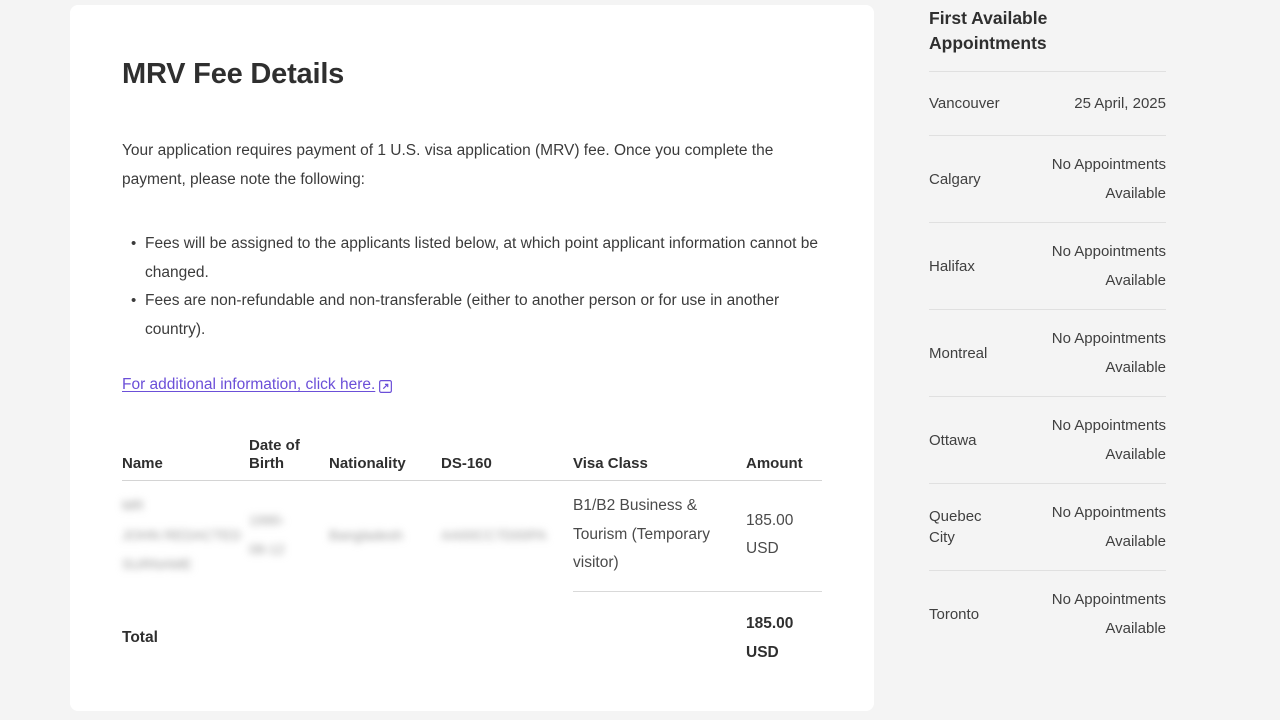 The width and height of the screenshot is (1280, 720). Describe the element at coordinates (140, 637) in the screenshot. I see `total-label: Total` at that location.